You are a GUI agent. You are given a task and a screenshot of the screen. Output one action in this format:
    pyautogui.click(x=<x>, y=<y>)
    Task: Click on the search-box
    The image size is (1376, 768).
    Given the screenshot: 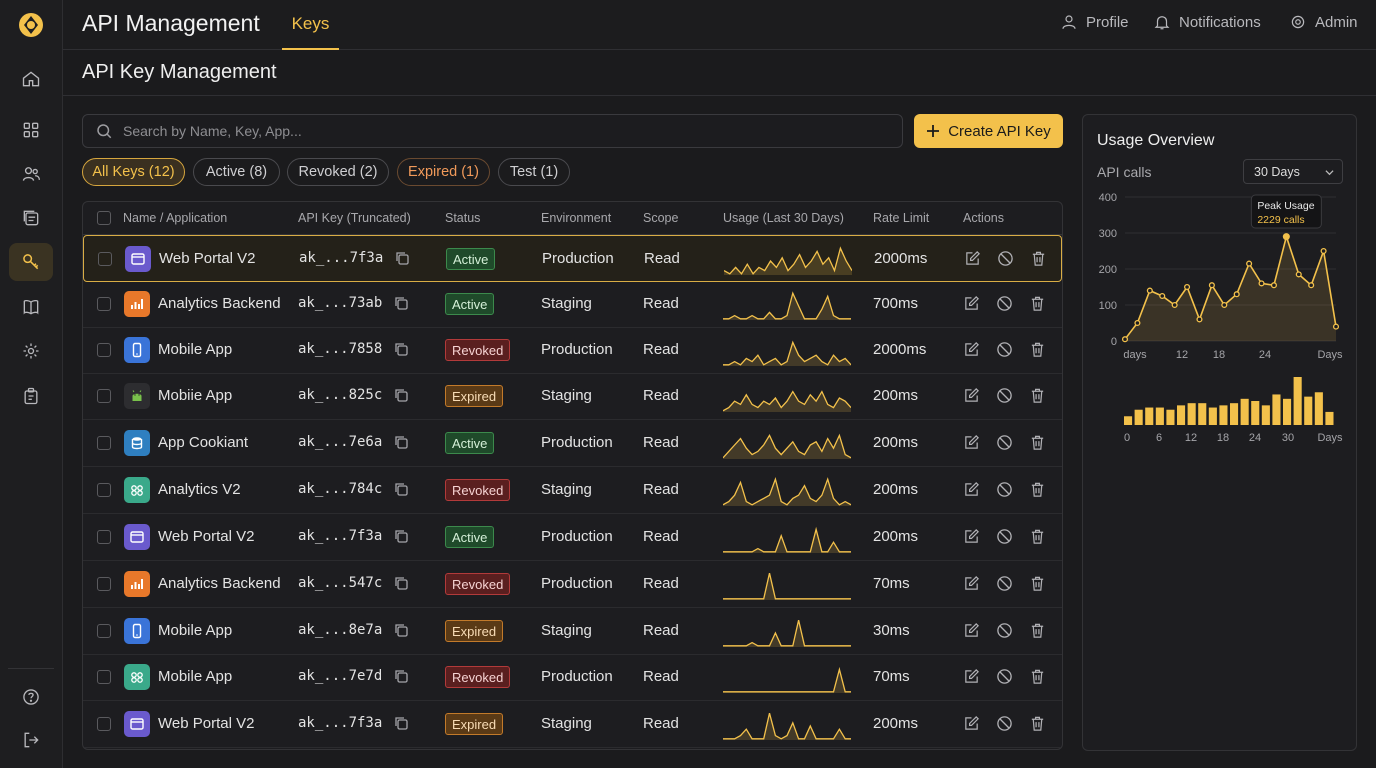 What is the action you would take?
    pyautogui.click(x=492, y=131)
    